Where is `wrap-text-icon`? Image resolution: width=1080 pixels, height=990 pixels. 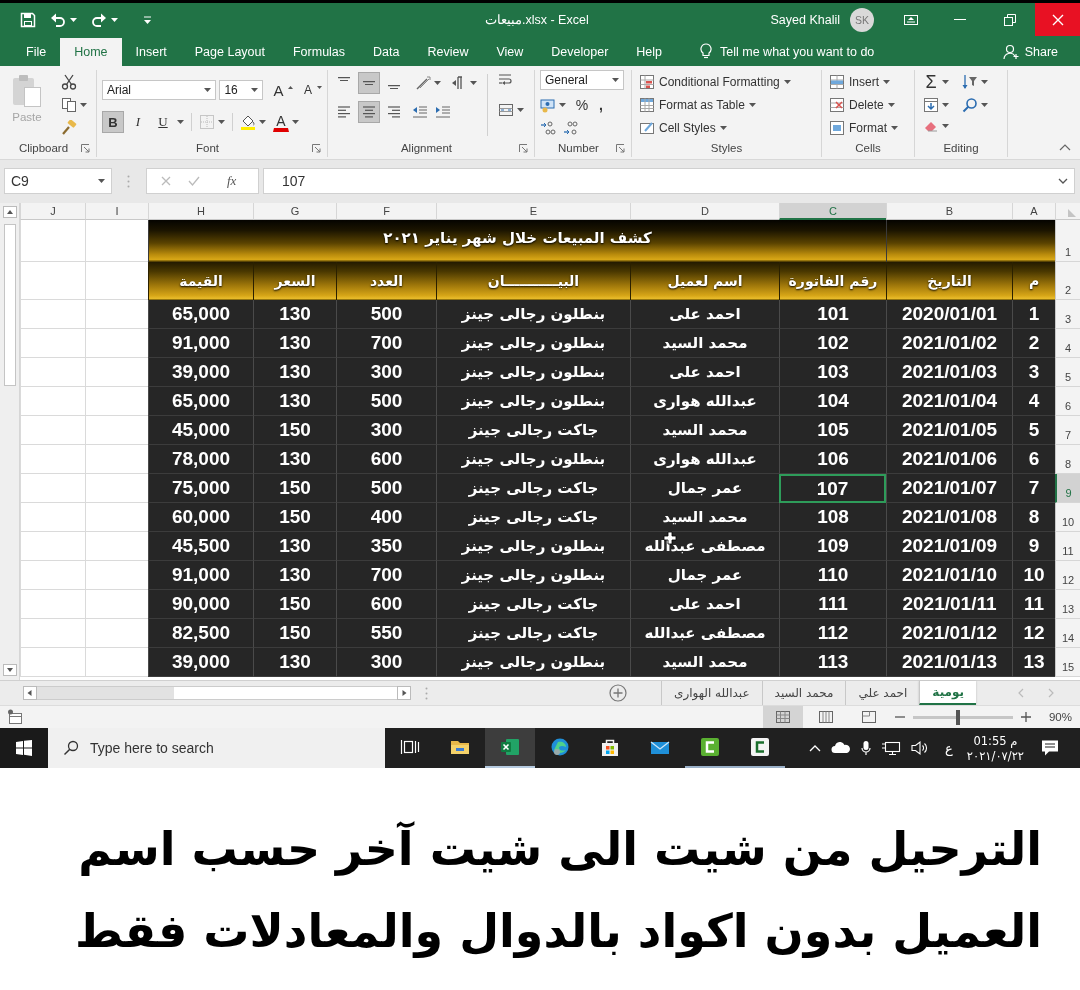 wrap-text-icon is located at coordinates (506, 80).